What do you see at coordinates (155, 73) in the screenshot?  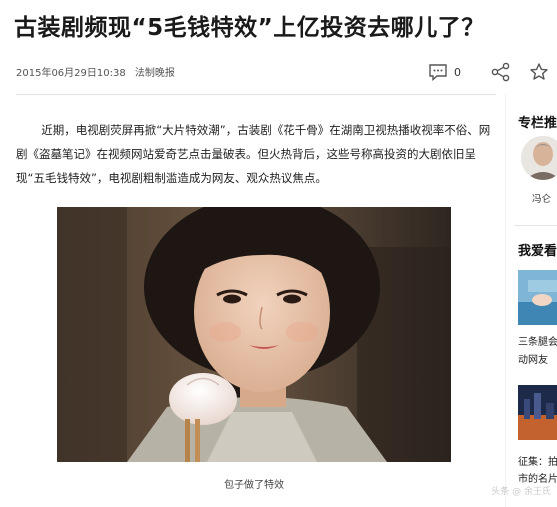 I see `news-source: 法制晚报` at bounding box center [155, 73].